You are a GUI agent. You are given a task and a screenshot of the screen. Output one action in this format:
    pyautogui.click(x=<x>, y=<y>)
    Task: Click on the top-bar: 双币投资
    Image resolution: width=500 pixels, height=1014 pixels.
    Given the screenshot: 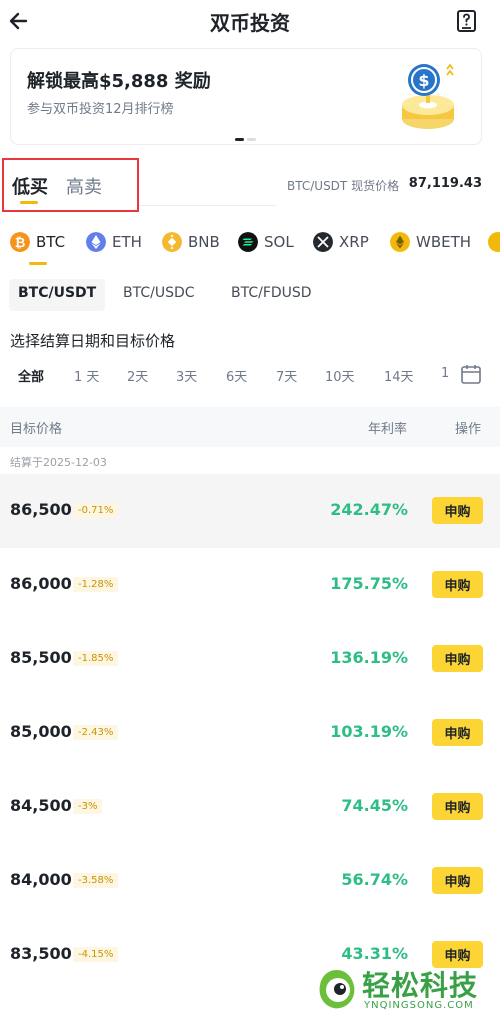 What is the action you would take?
    pyautogui.click(x=250, y=21)
    